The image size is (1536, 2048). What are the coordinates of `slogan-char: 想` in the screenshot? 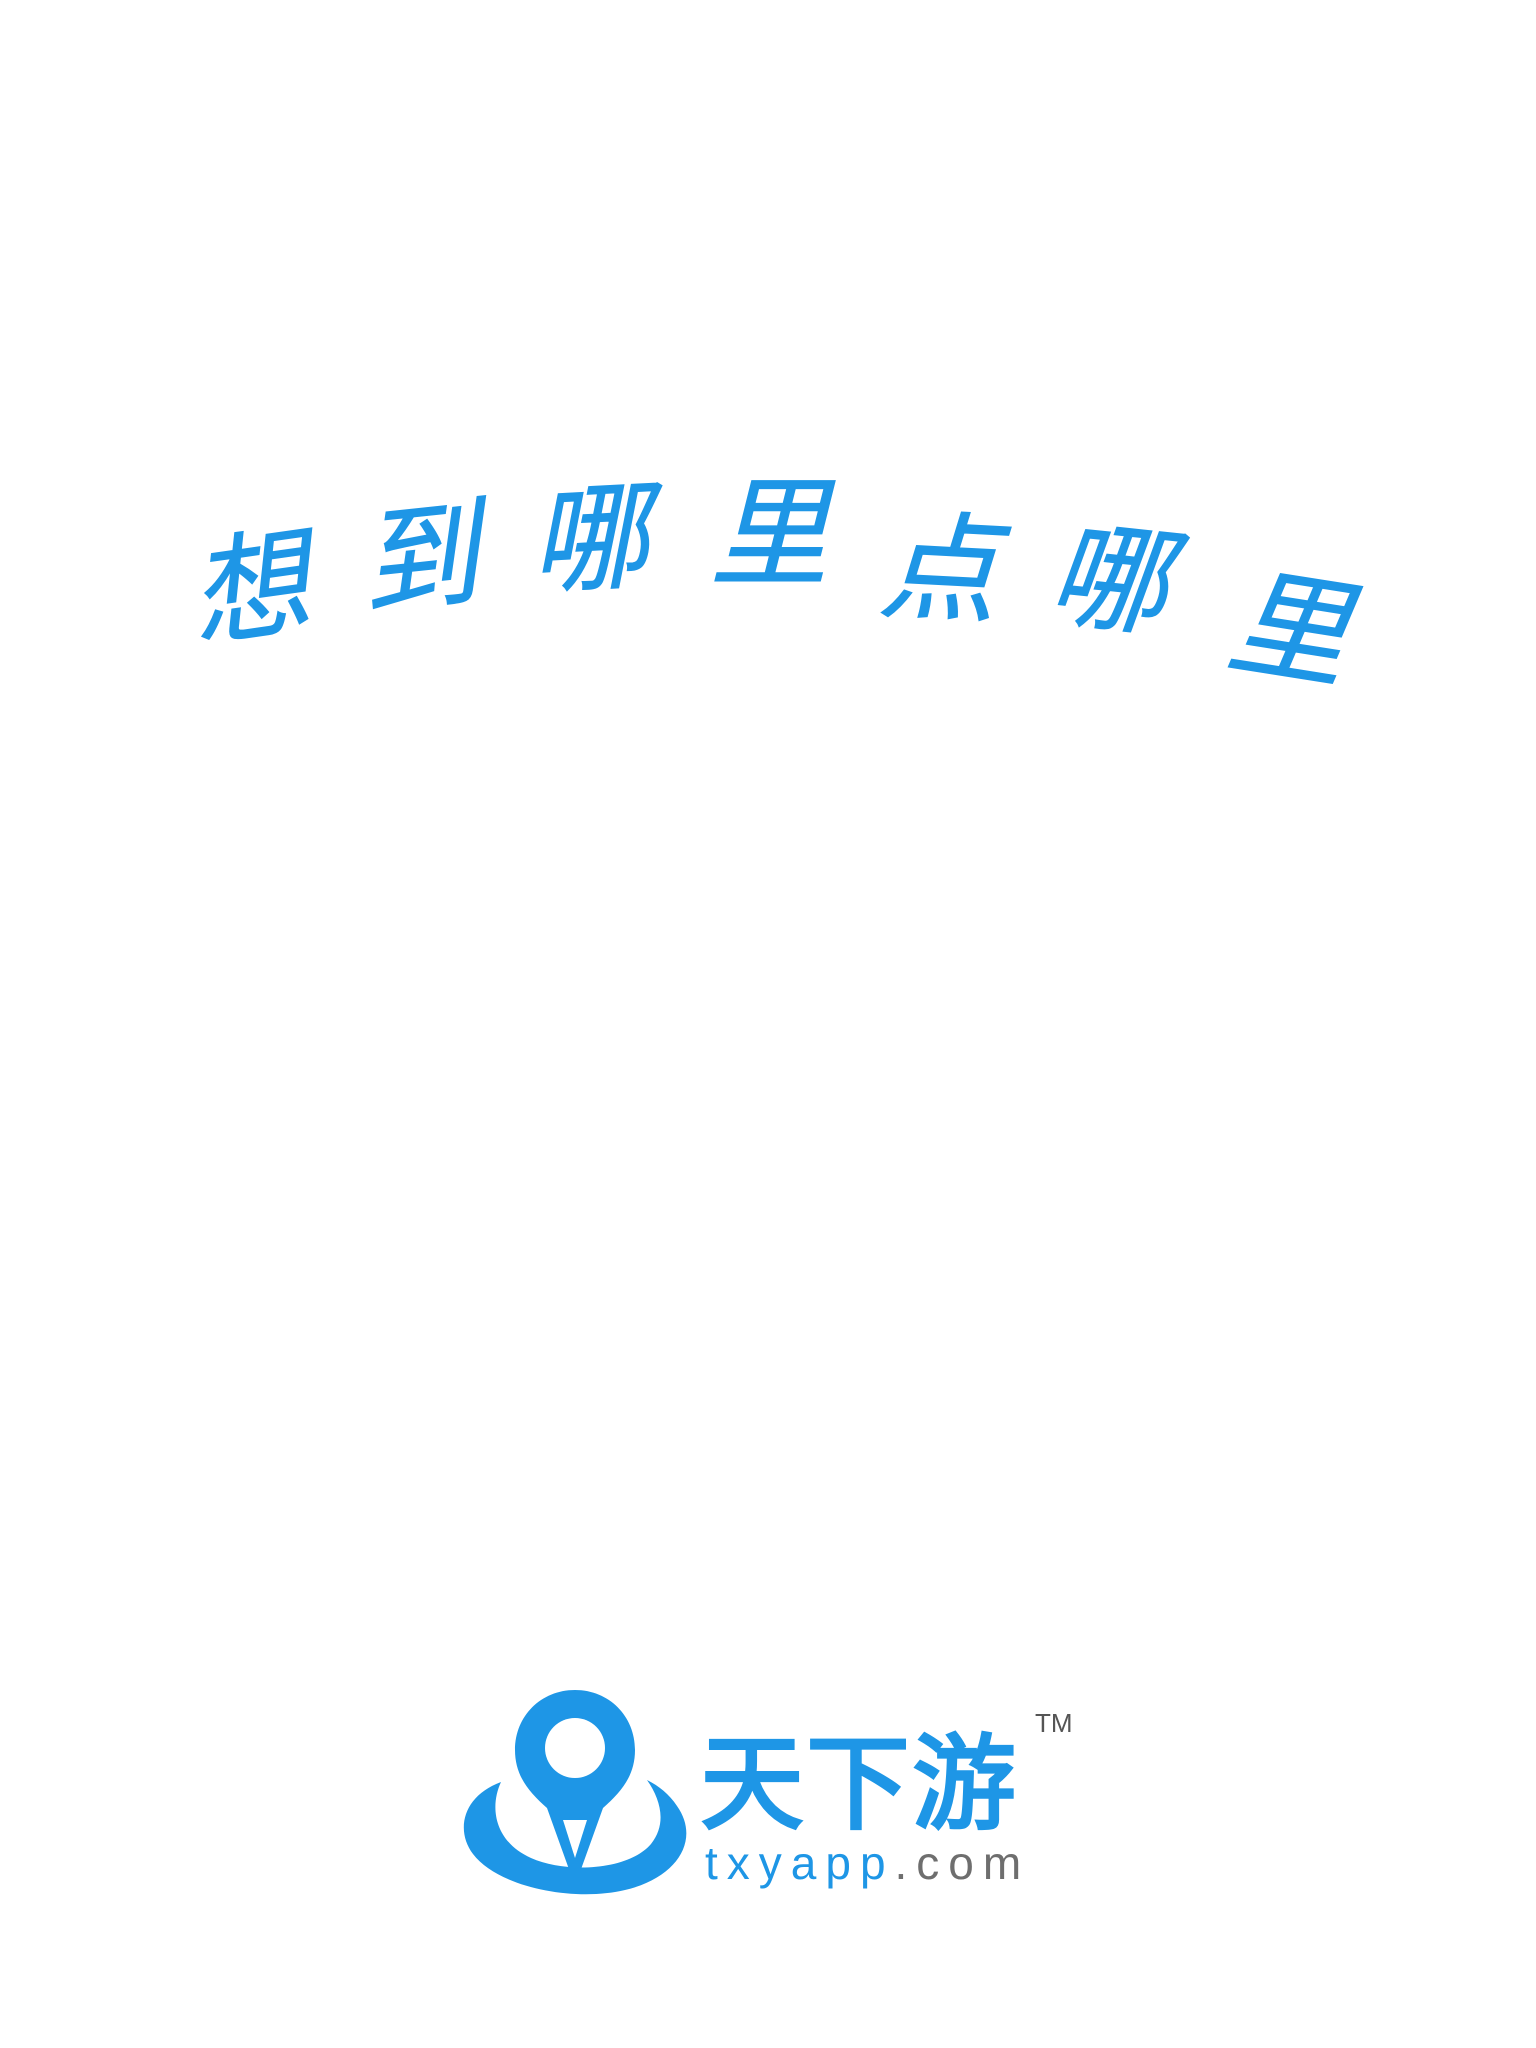 It's located at (249, 589).